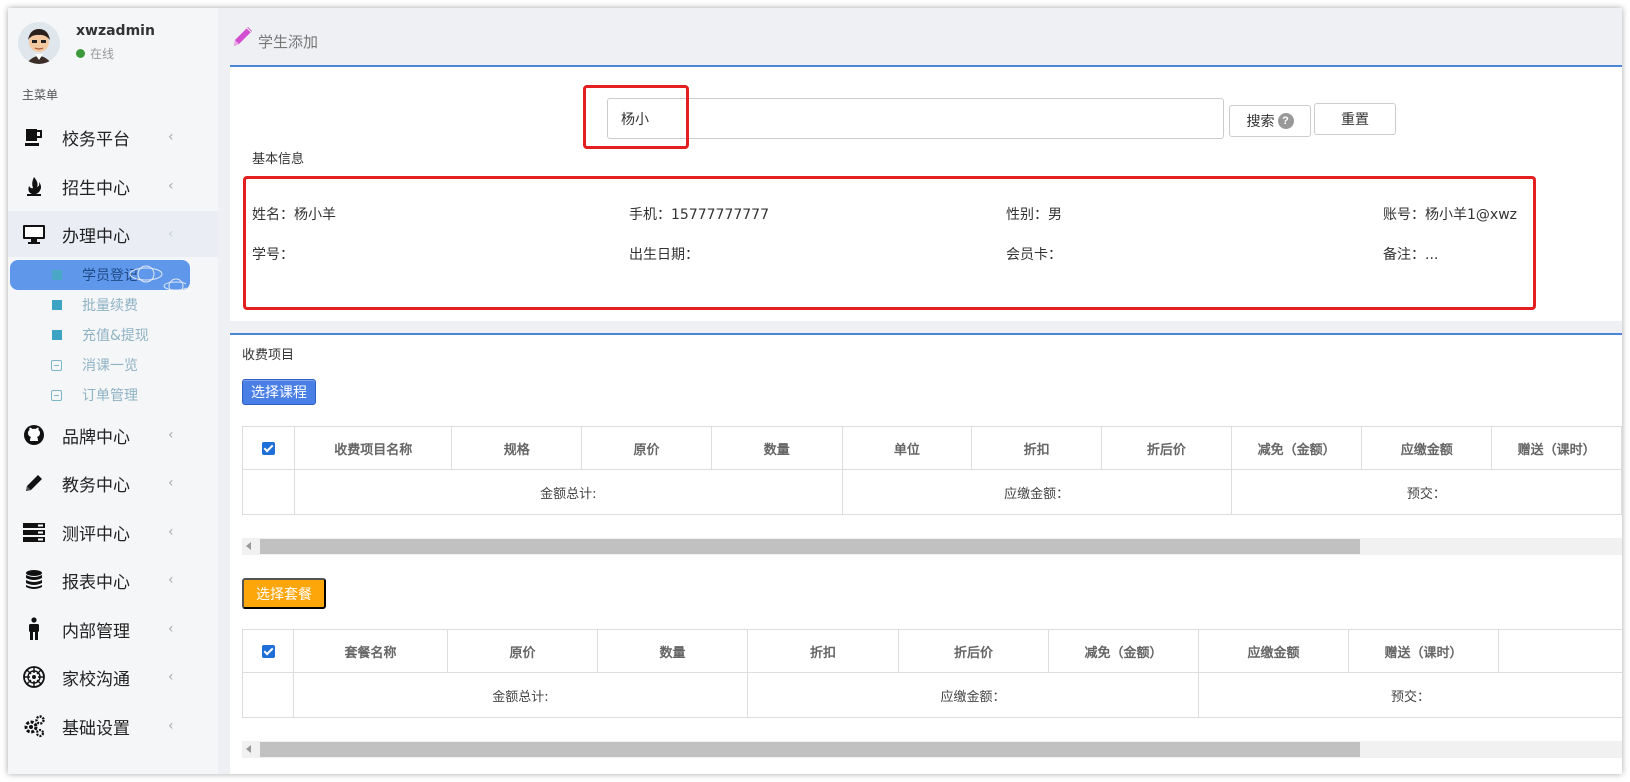 The width and height of the screenshot is (1630, 782). Describe the element at coordinates (1036, 492) in the screenshot. I see `due-amount-cell: 应缴金额：` at that location.